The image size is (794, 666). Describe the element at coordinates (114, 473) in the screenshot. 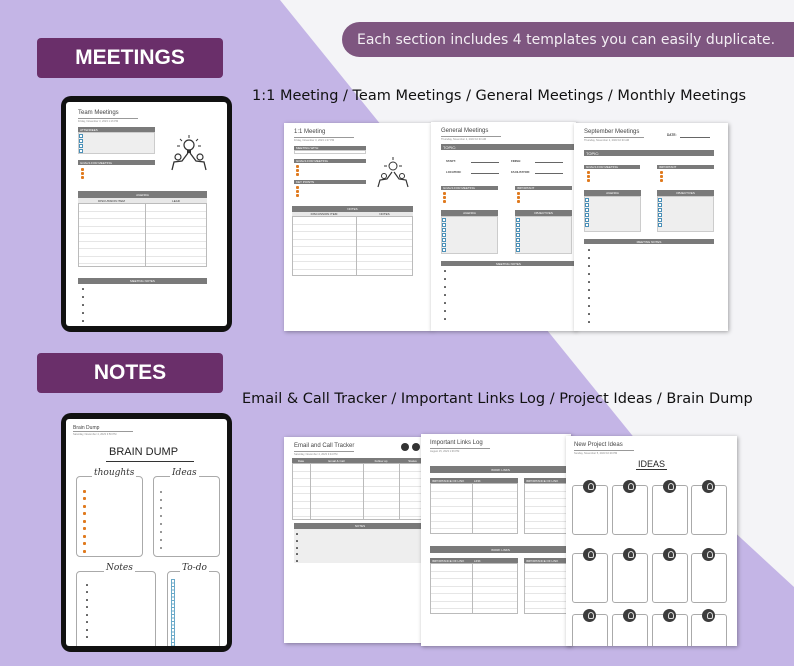

I see `thoughts-label: thoughts` at that location.